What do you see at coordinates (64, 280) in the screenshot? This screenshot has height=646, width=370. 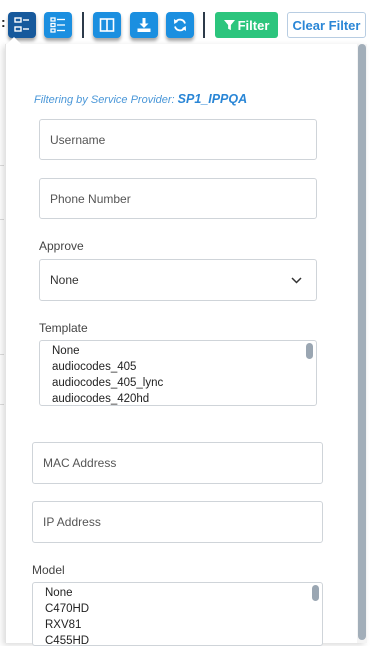 I see `approve-selected-value: None` at bounding box center [64, 280].